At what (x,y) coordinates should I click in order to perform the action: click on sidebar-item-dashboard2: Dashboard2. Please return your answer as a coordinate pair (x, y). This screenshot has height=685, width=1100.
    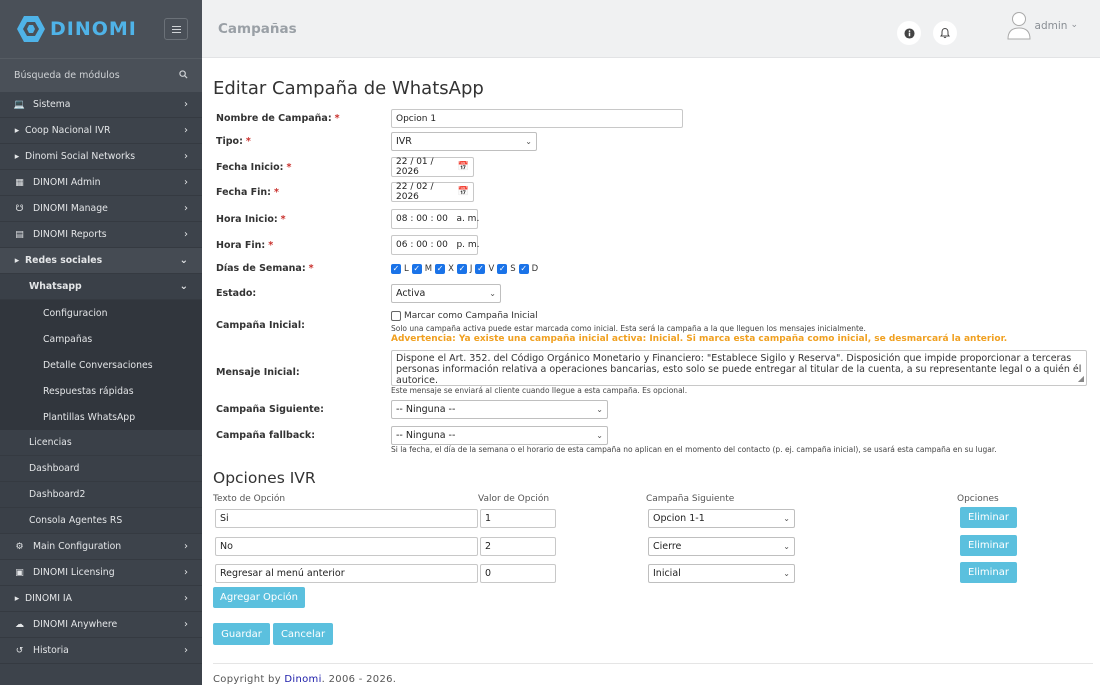
    Looking at the image, I should click on (101, 495).